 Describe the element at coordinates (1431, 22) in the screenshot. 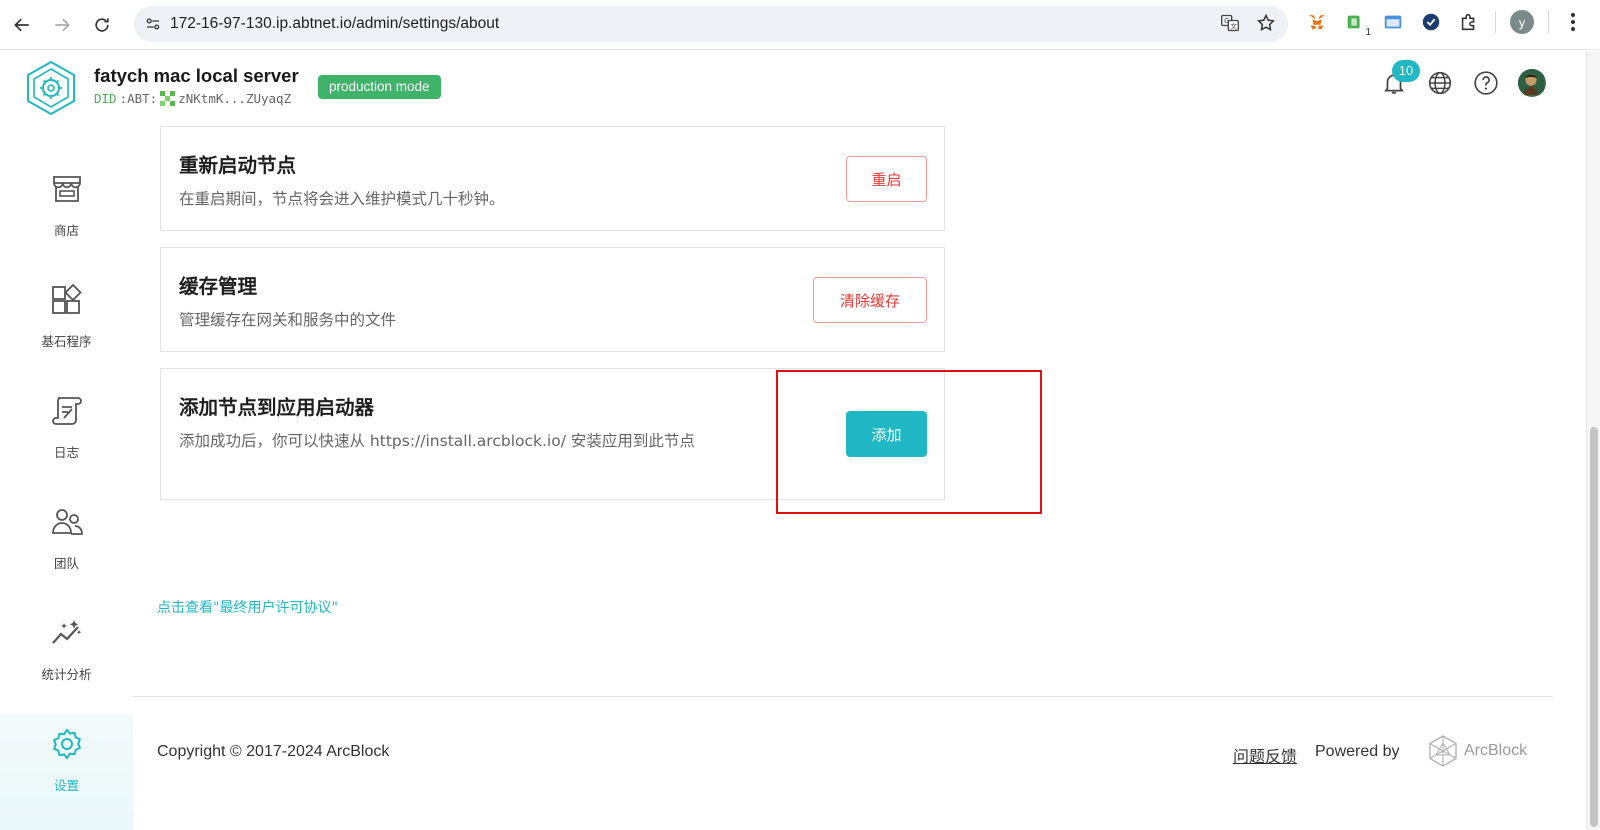

I see `check-extension-icon` at that location.